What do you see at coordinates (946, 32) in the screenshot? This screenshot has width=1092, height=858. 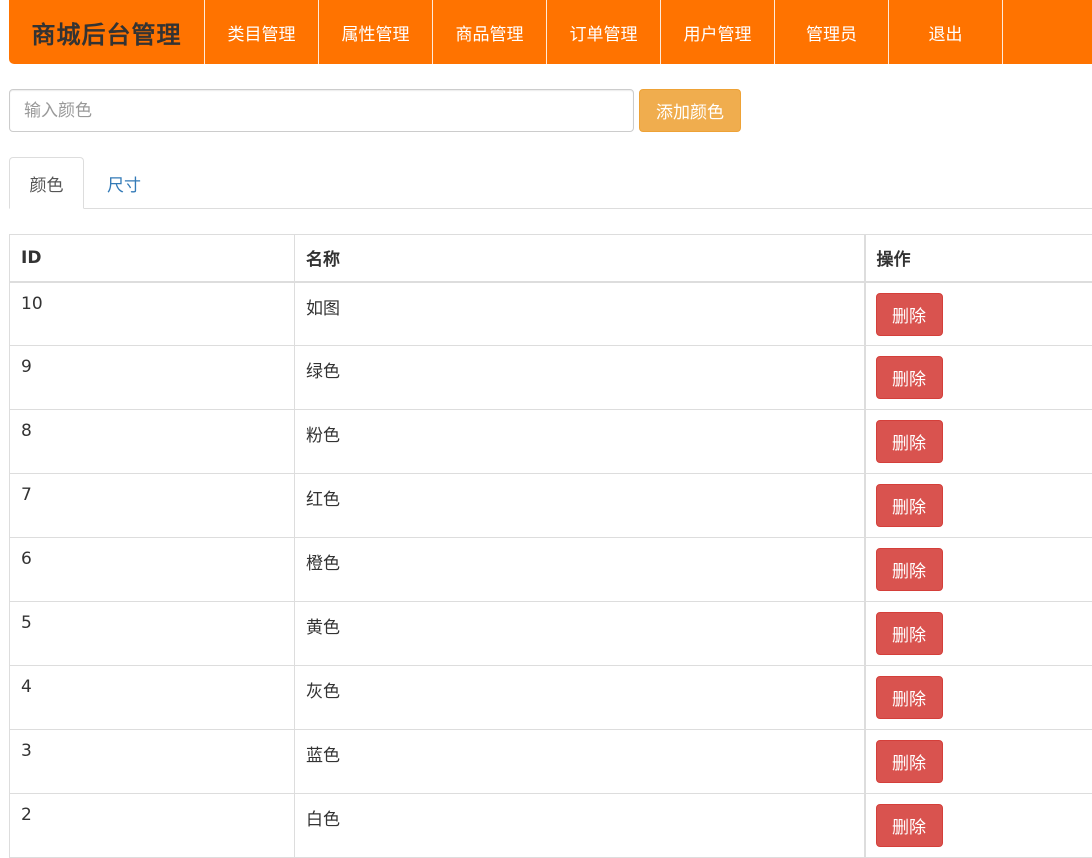 I see `nav-item-logout: 退出` at bounding box center [946, 32].